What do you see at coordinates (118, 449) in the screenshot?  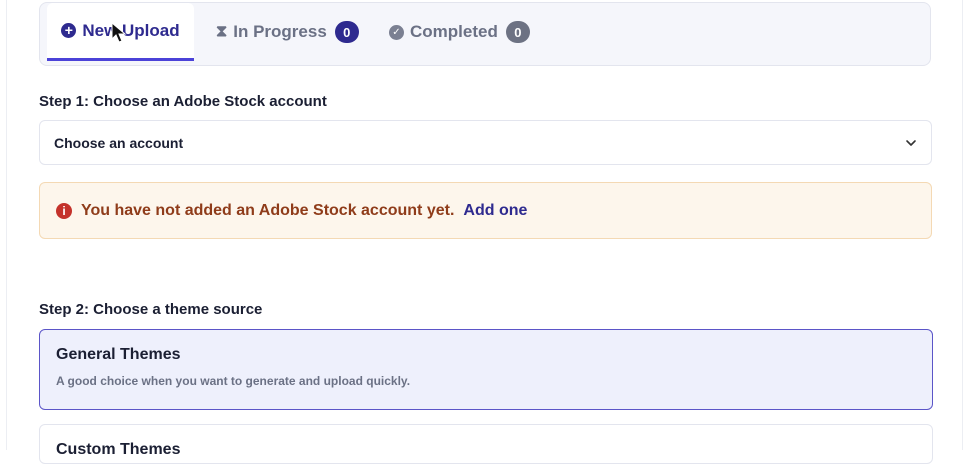 I see `theme-option-title: Custom Themes` at bounding box center [118, 449].